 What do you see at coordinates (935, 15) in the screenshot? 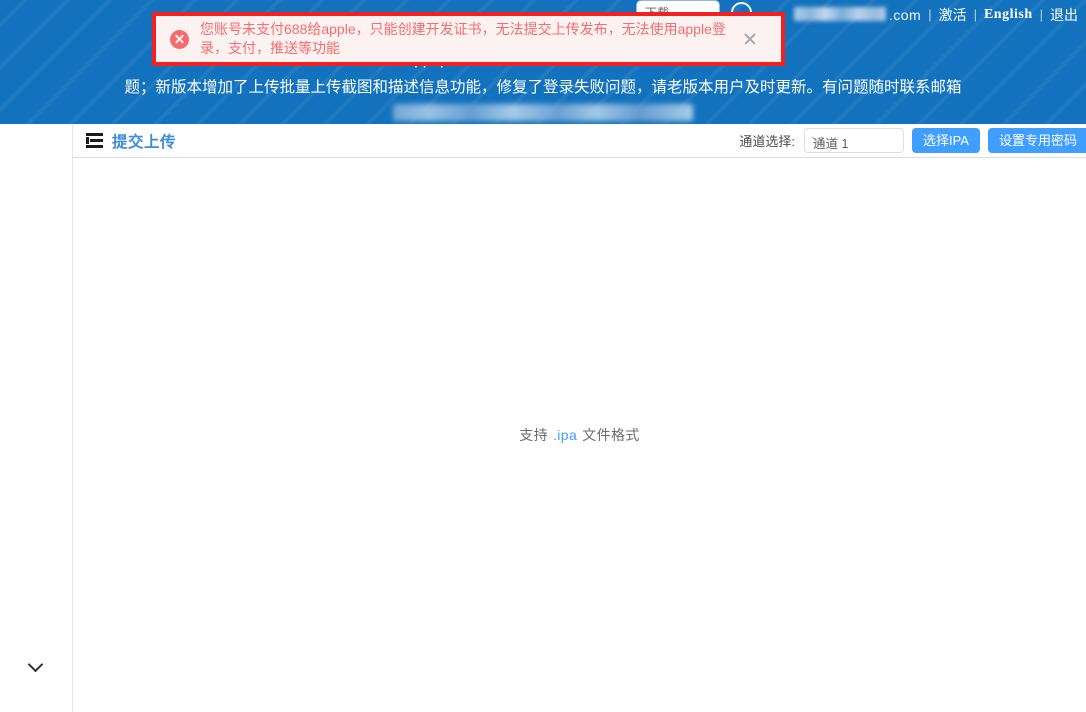
I see `account-bar: .com | 激活 | English | 退出` at bounding box center [935, 15].